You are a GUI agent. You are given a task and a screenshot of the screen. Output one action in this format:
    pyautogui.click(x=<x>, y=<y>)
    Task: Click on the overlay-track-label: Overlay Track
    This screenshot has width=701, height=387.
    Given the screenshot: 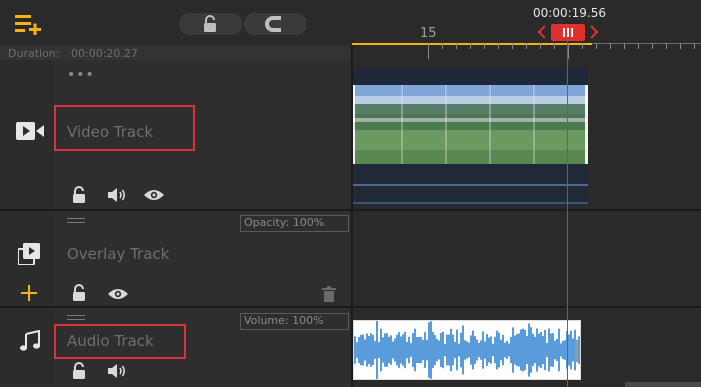 What is the action you would take?
    pyautogui.click(x=118, y=254)
    